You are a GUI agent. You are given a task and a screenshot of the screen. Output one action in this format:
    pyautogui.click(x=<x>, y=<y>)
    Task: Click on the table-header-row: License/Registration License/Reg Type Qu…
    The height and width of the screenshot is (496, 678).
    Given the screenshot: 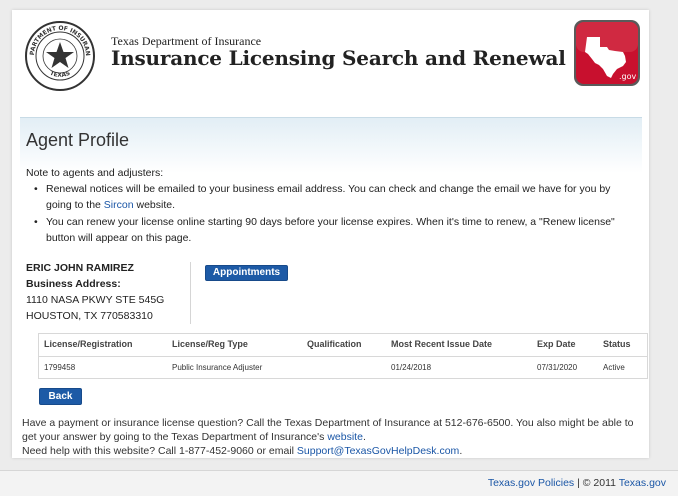 What is the action you would take?
    pyautogui.click(x=343, y=345)
    